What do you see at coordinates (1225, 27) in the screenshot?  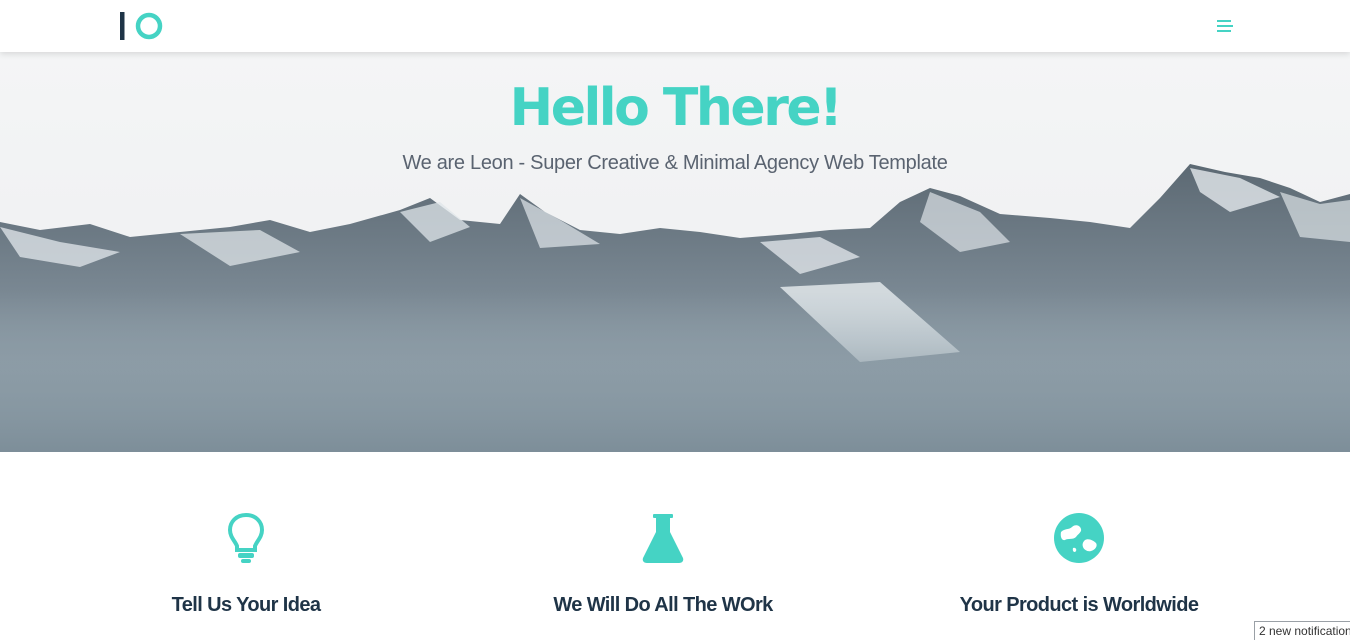 I see `hamburger-menu-icon` at bounding box center [1225, 27].